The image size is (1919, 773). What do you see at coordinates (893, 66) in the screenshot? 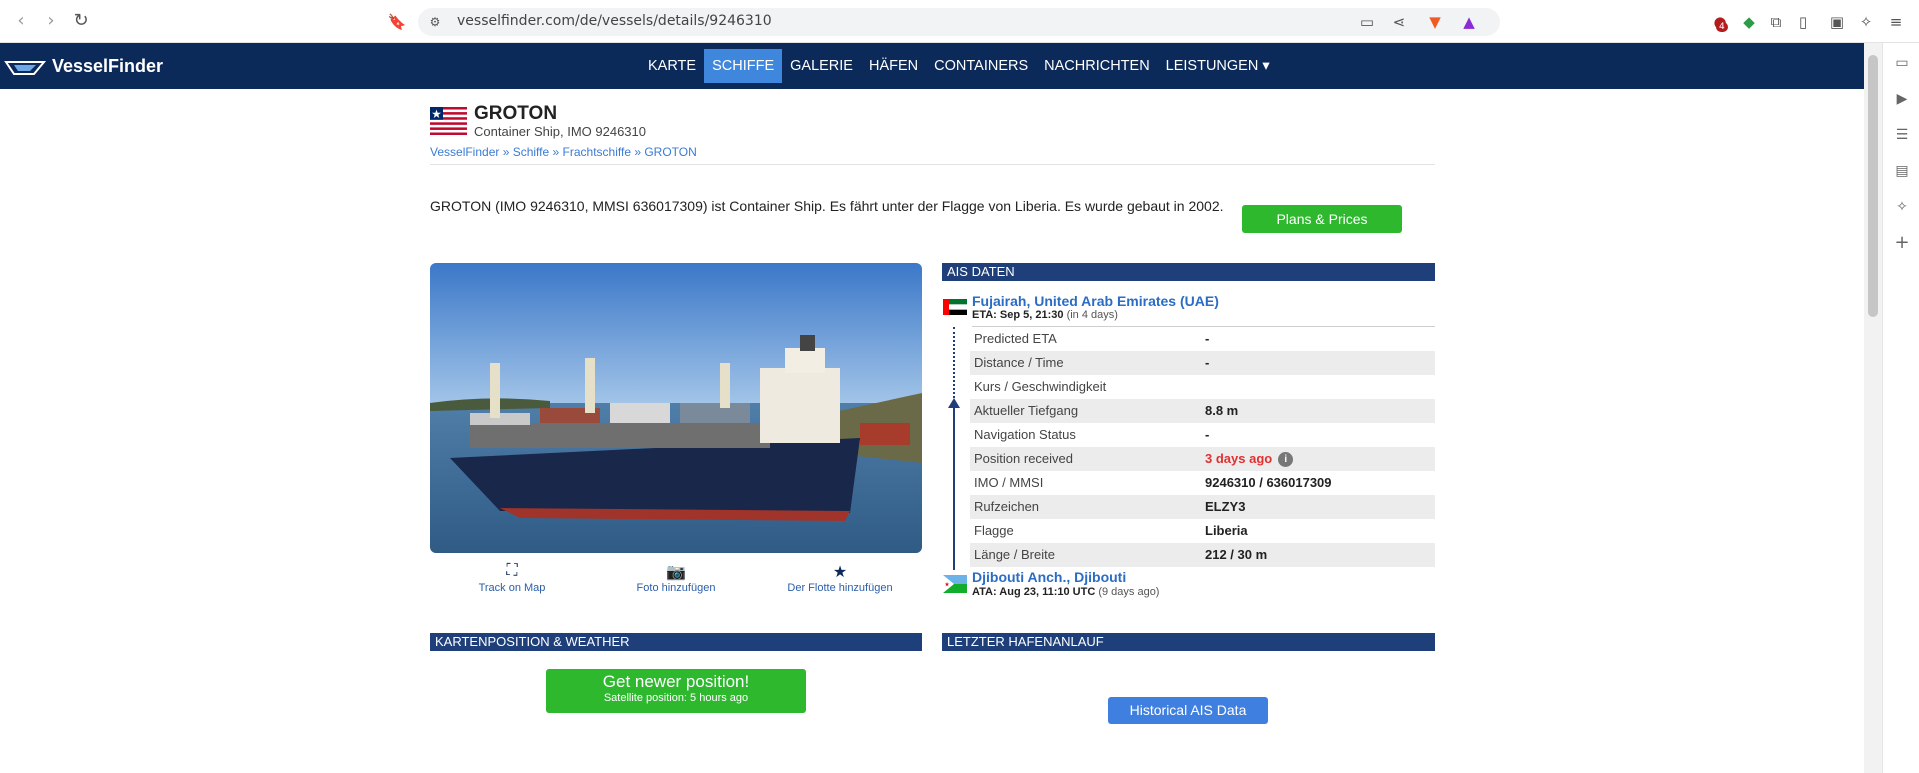
I see `nav-haefen: HÄFEN` at bounding box center [893, 66].